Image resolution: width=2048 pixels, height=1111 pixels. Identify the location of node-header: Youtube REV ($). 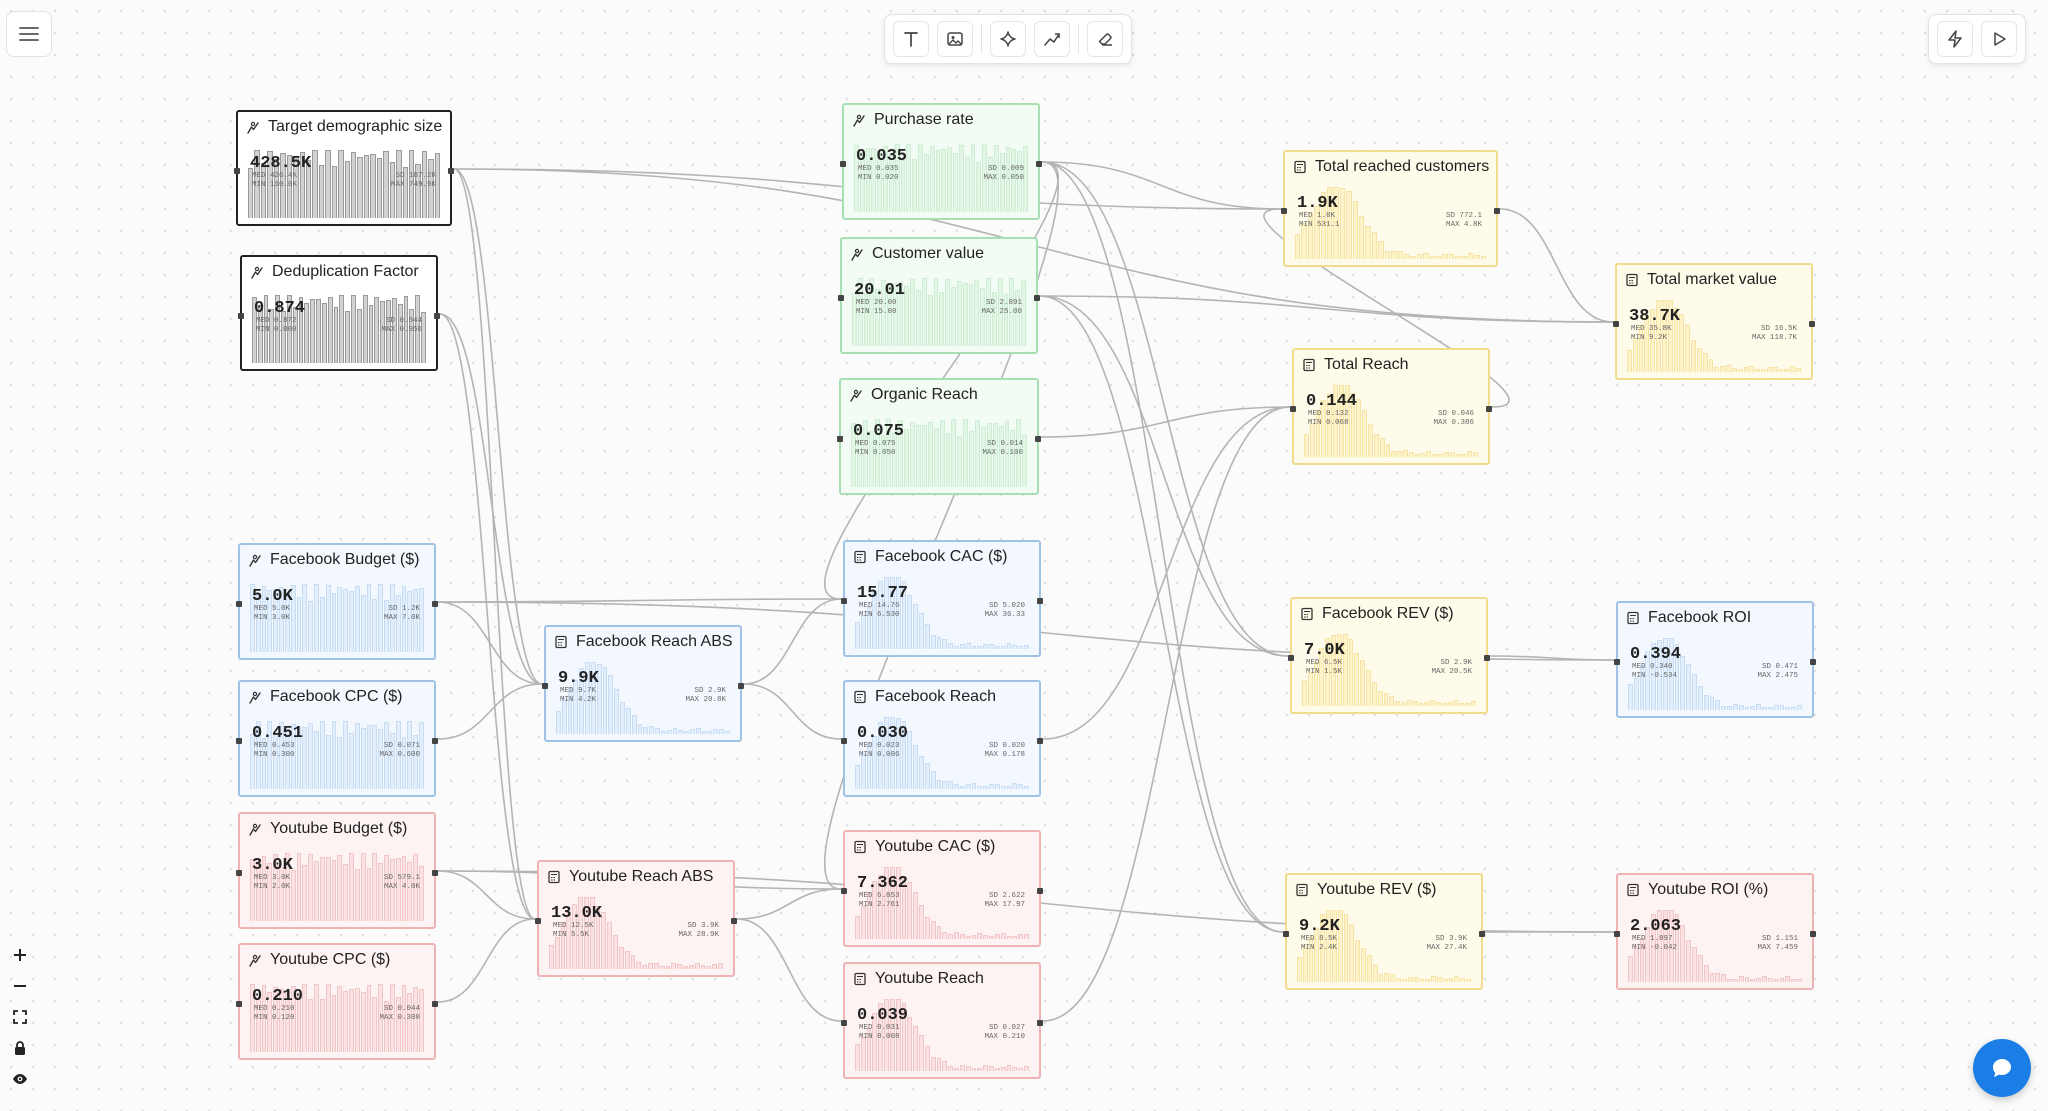
(1384, 890).